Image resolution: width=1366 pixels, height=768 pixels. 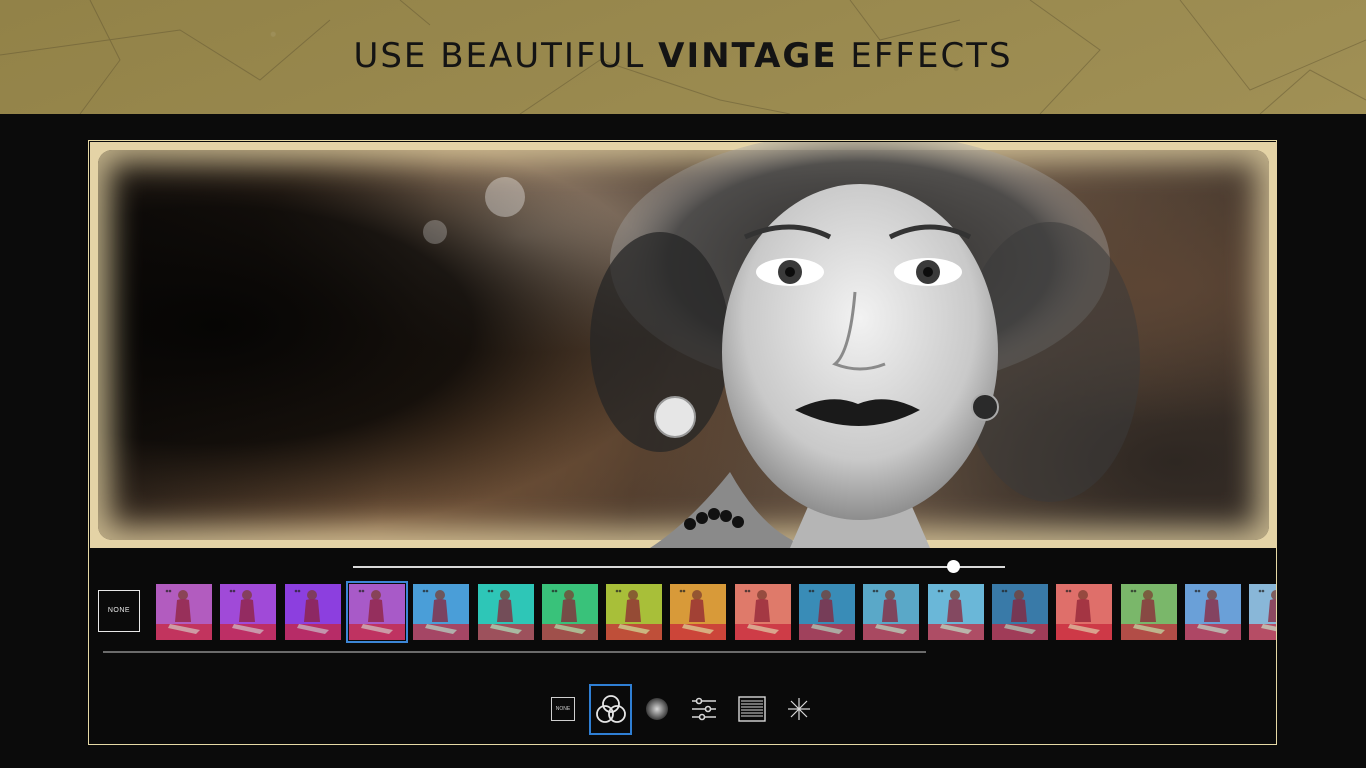 I want to click on headline: USE BEAUTIFUL VINTAGE EFFECTS, so click(x=683, y=56).